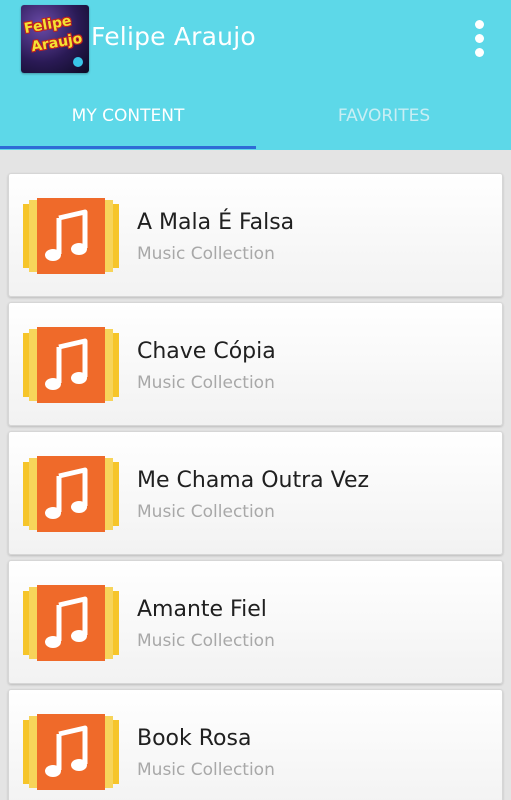  I want to click on app-logo-badge, so click(78, 62).